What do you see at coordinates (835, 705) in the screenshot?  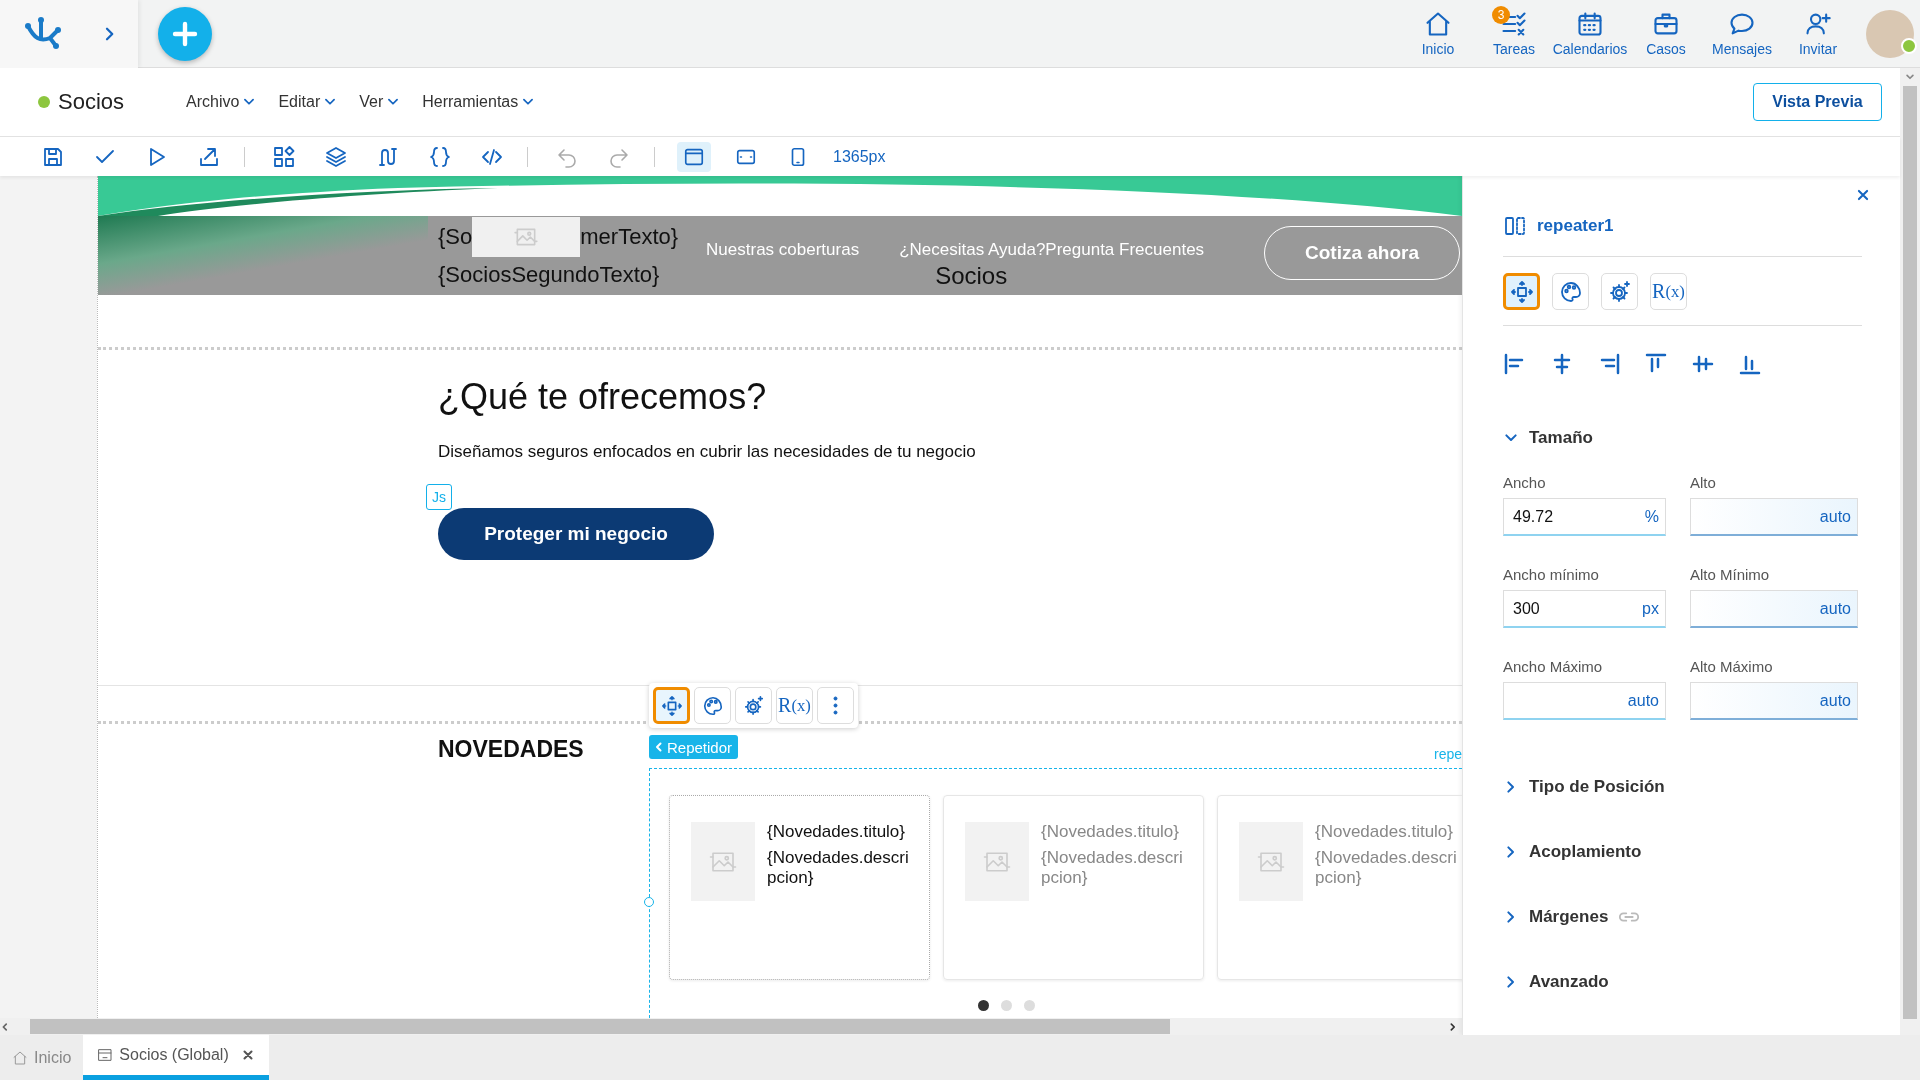 I see `more-icon` at bounding box center [835, 705].